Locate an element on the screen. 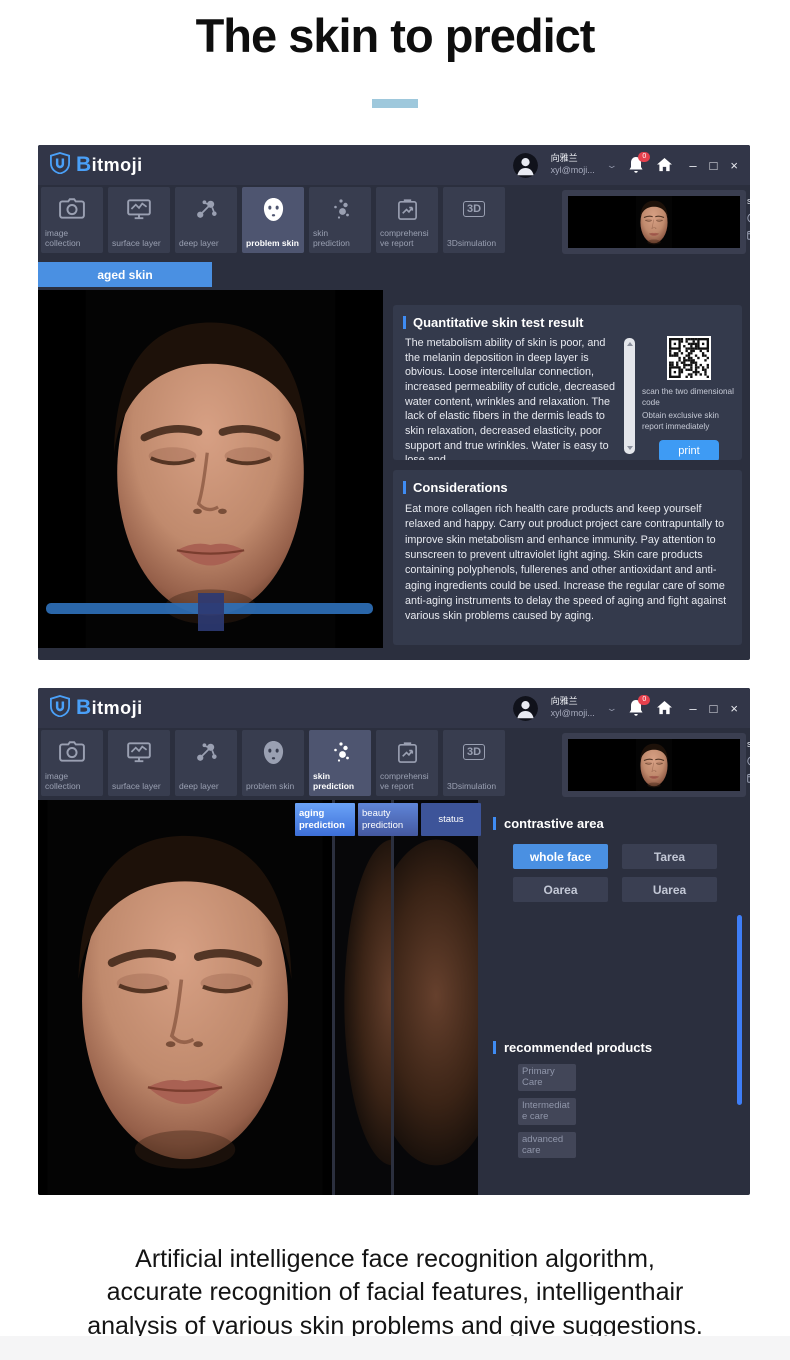  qr-code is located at coordinates (689, 358).